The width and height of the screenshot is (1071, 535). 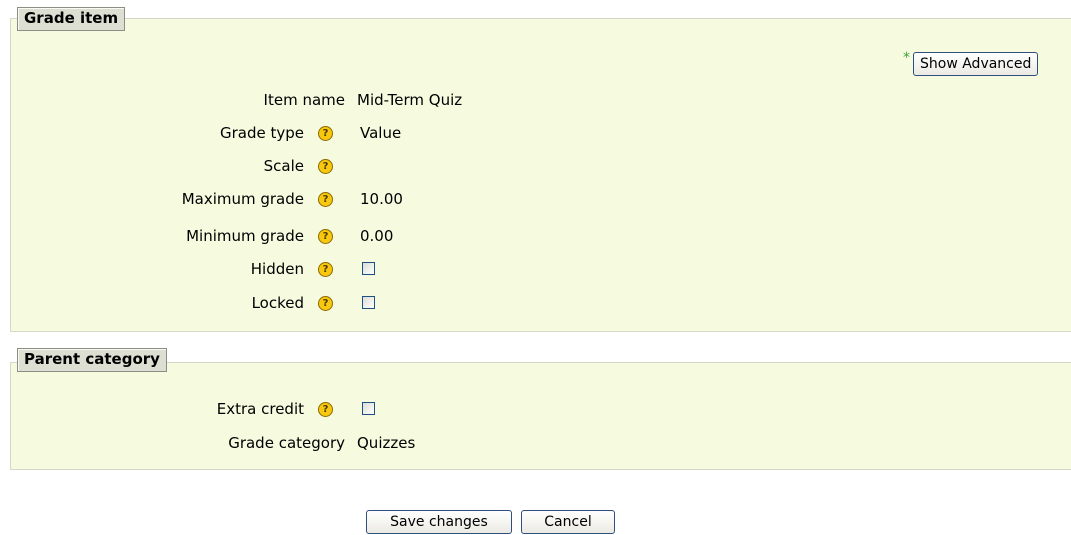 What do you see at coordinates (368, 268) in the screenshot?
I see `hidden-checkbox` at bounding box center [368, 268].